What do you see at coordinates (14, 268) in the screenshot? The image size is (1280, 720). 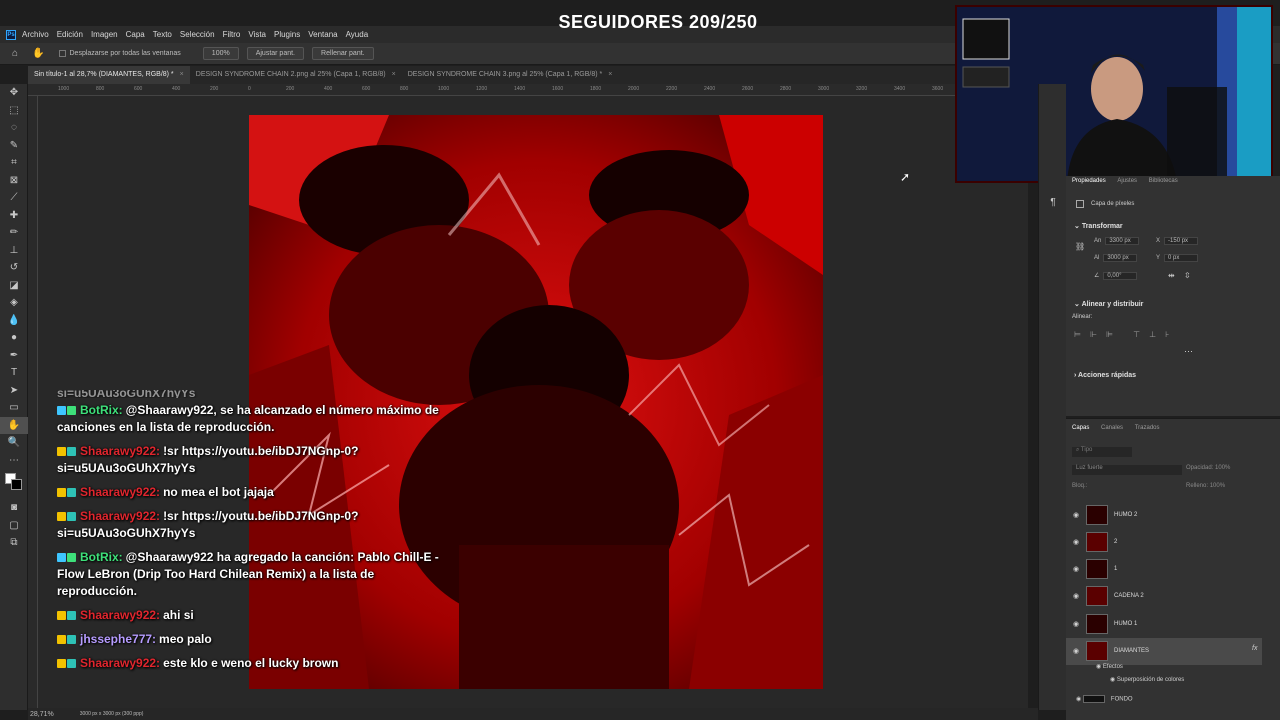 I see `history-brush-tool-icon: ↺` at bounding box center [14, 268].